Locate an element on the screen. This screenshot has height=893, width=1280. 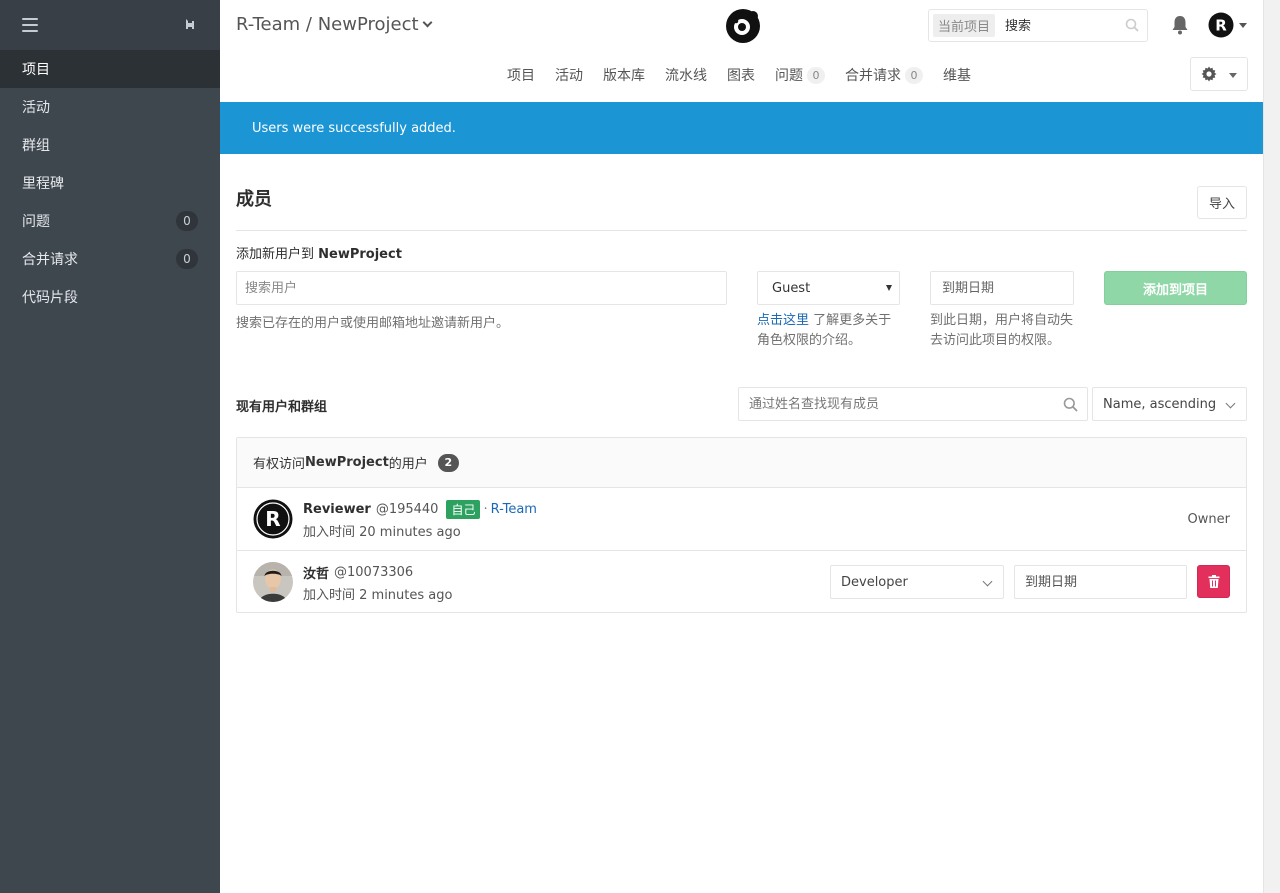
tab-label: 版本库 is located at coordinates (624, 76).